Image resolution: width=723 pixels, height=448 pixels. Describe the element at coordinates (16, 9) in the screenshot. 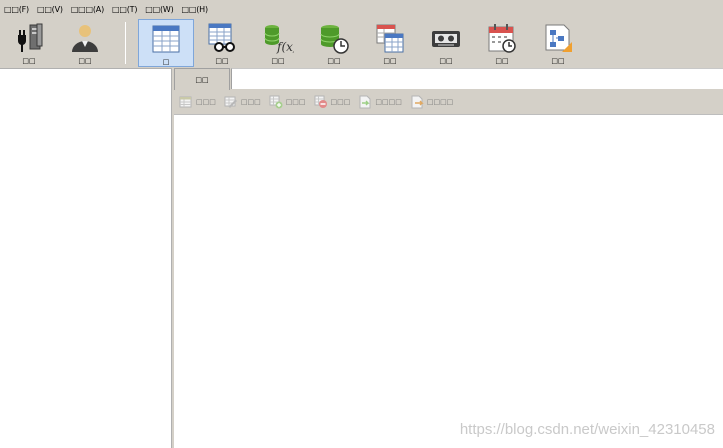

I see `menu-file: □□(F)` at that location.